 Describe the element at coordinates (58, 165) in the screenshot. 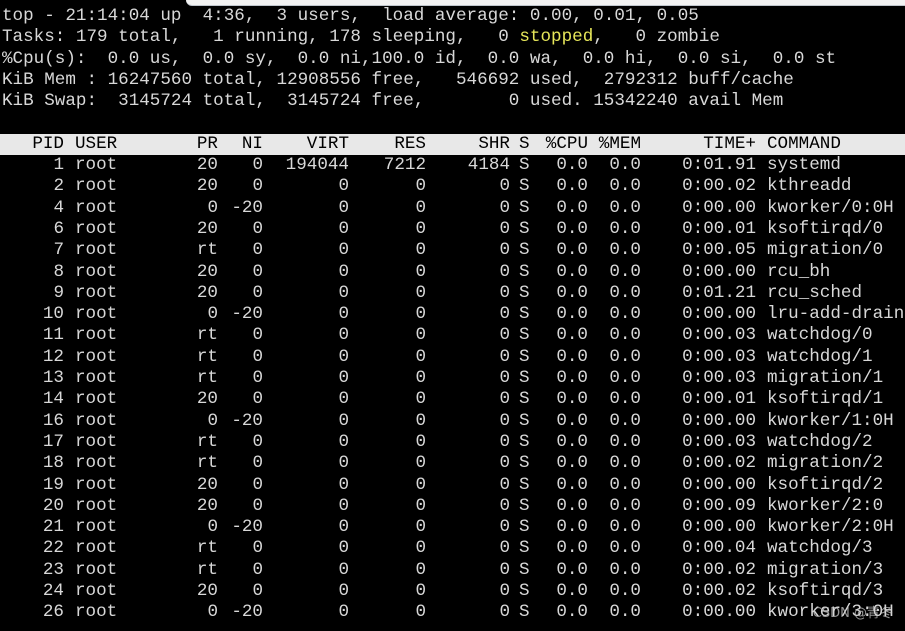

I see `cell-pid: 1` at that location.